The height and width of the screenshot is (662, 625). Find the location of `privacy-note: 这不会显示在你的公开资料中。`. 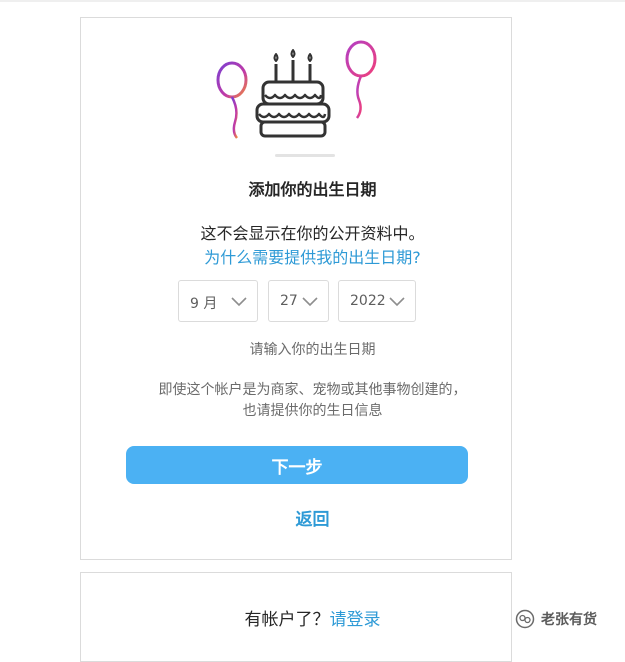

privacy-note: 这不会显示在你的公开资料中。 is located at coordinates (312, 233).